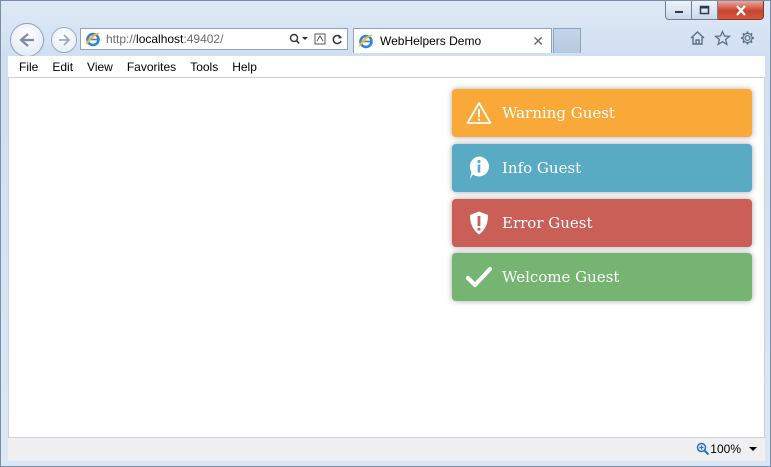  What do you see at coordinates (62, 67) in the screenshot?
I see `menu-edit: Edit` at bounding box center [62, 67].